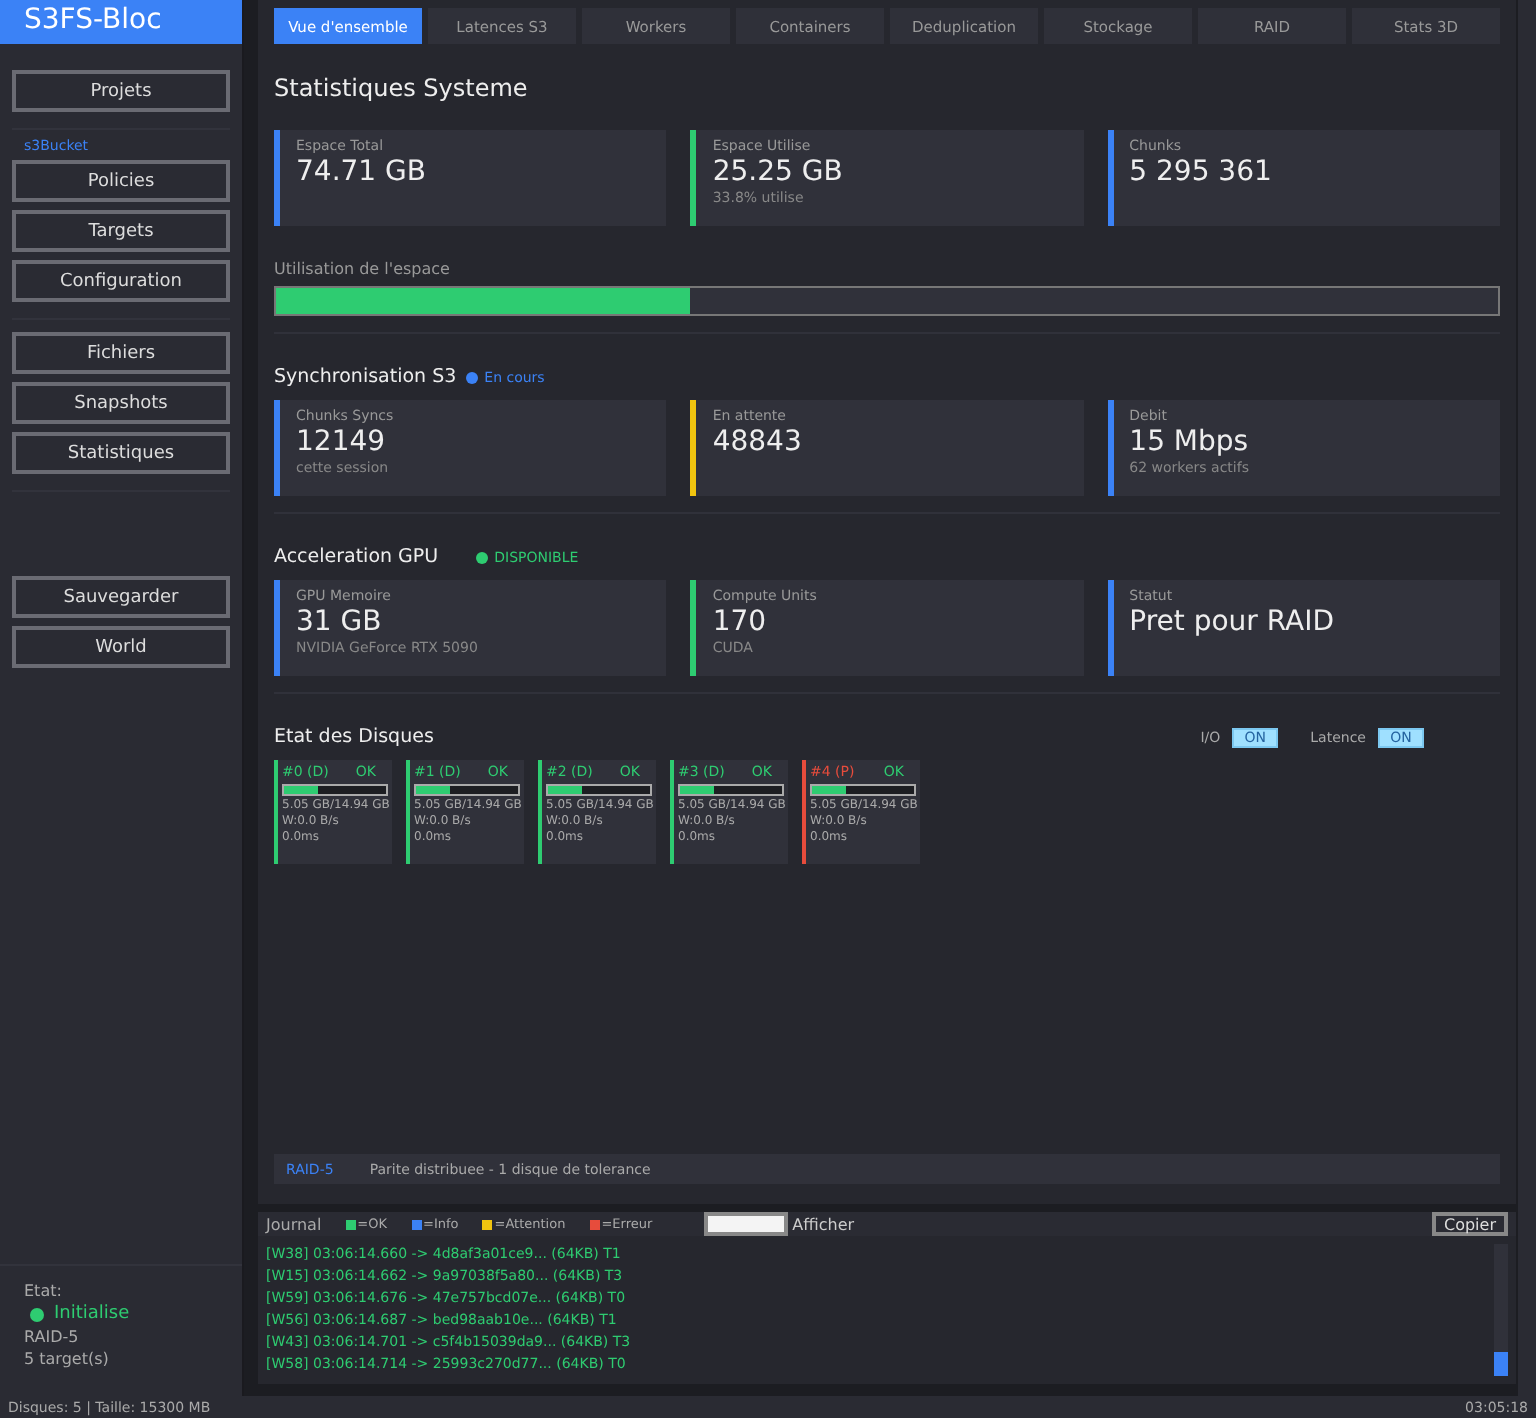 This screenshot has width=1536, height=1418. I want to click on nav-button: Targets, so click(121, 231).